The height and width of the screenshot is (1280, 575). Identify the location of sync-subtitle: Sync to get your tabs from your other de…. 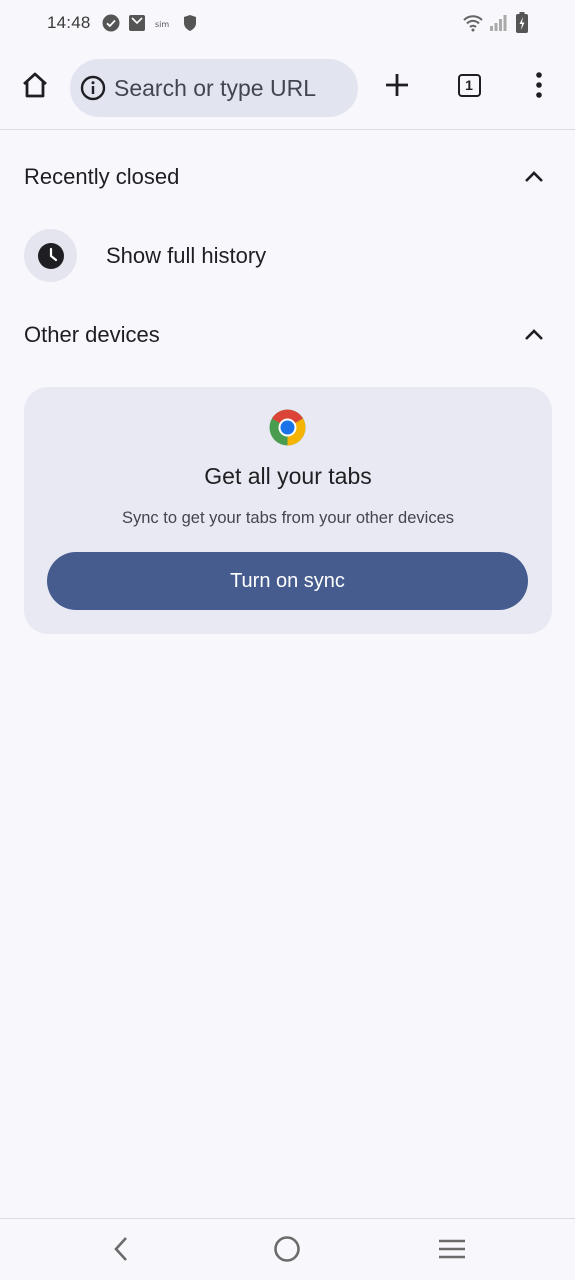
(288, 518).